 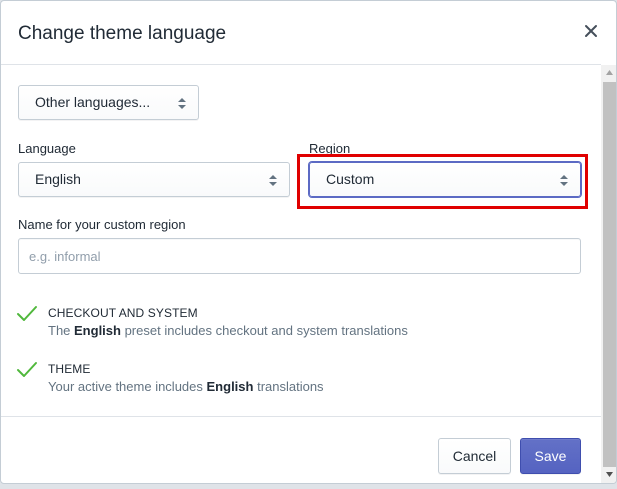 I want to click on custom-region-input, so click(x=299, y=256).